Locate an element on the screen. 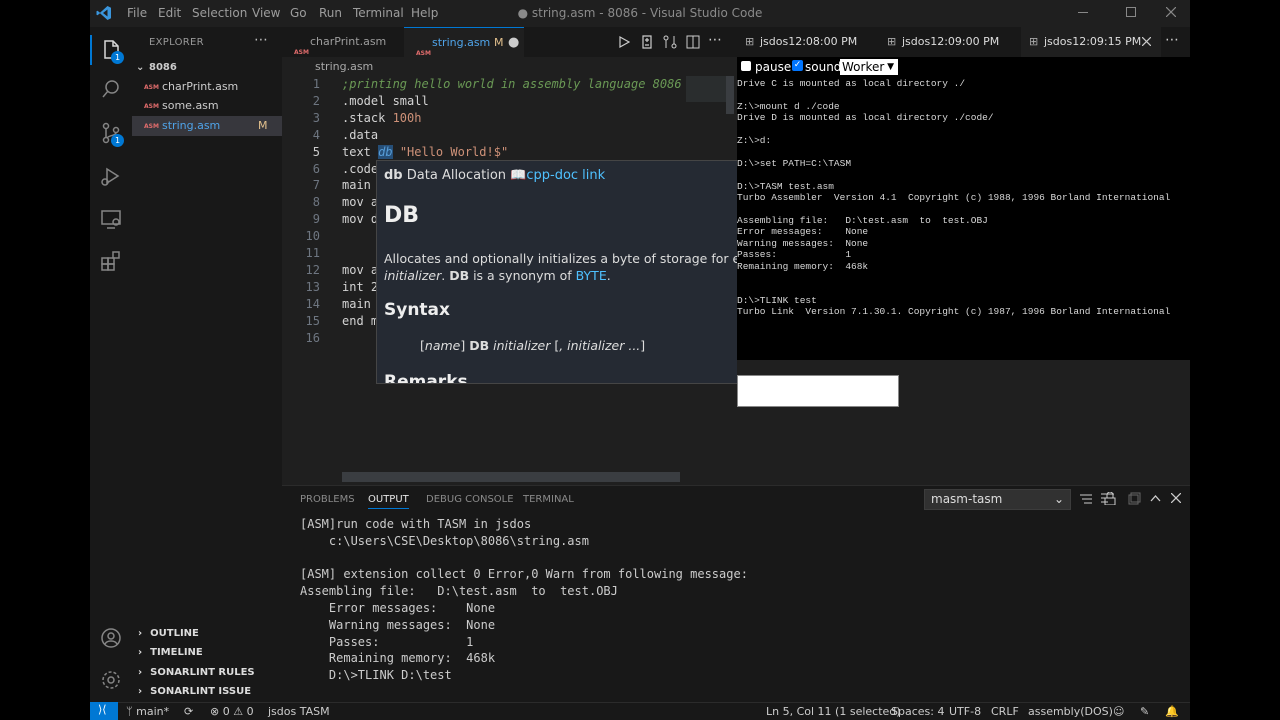 The image size is (1280, 720). remote-explorer-icon is located at coordinates (111, 219).